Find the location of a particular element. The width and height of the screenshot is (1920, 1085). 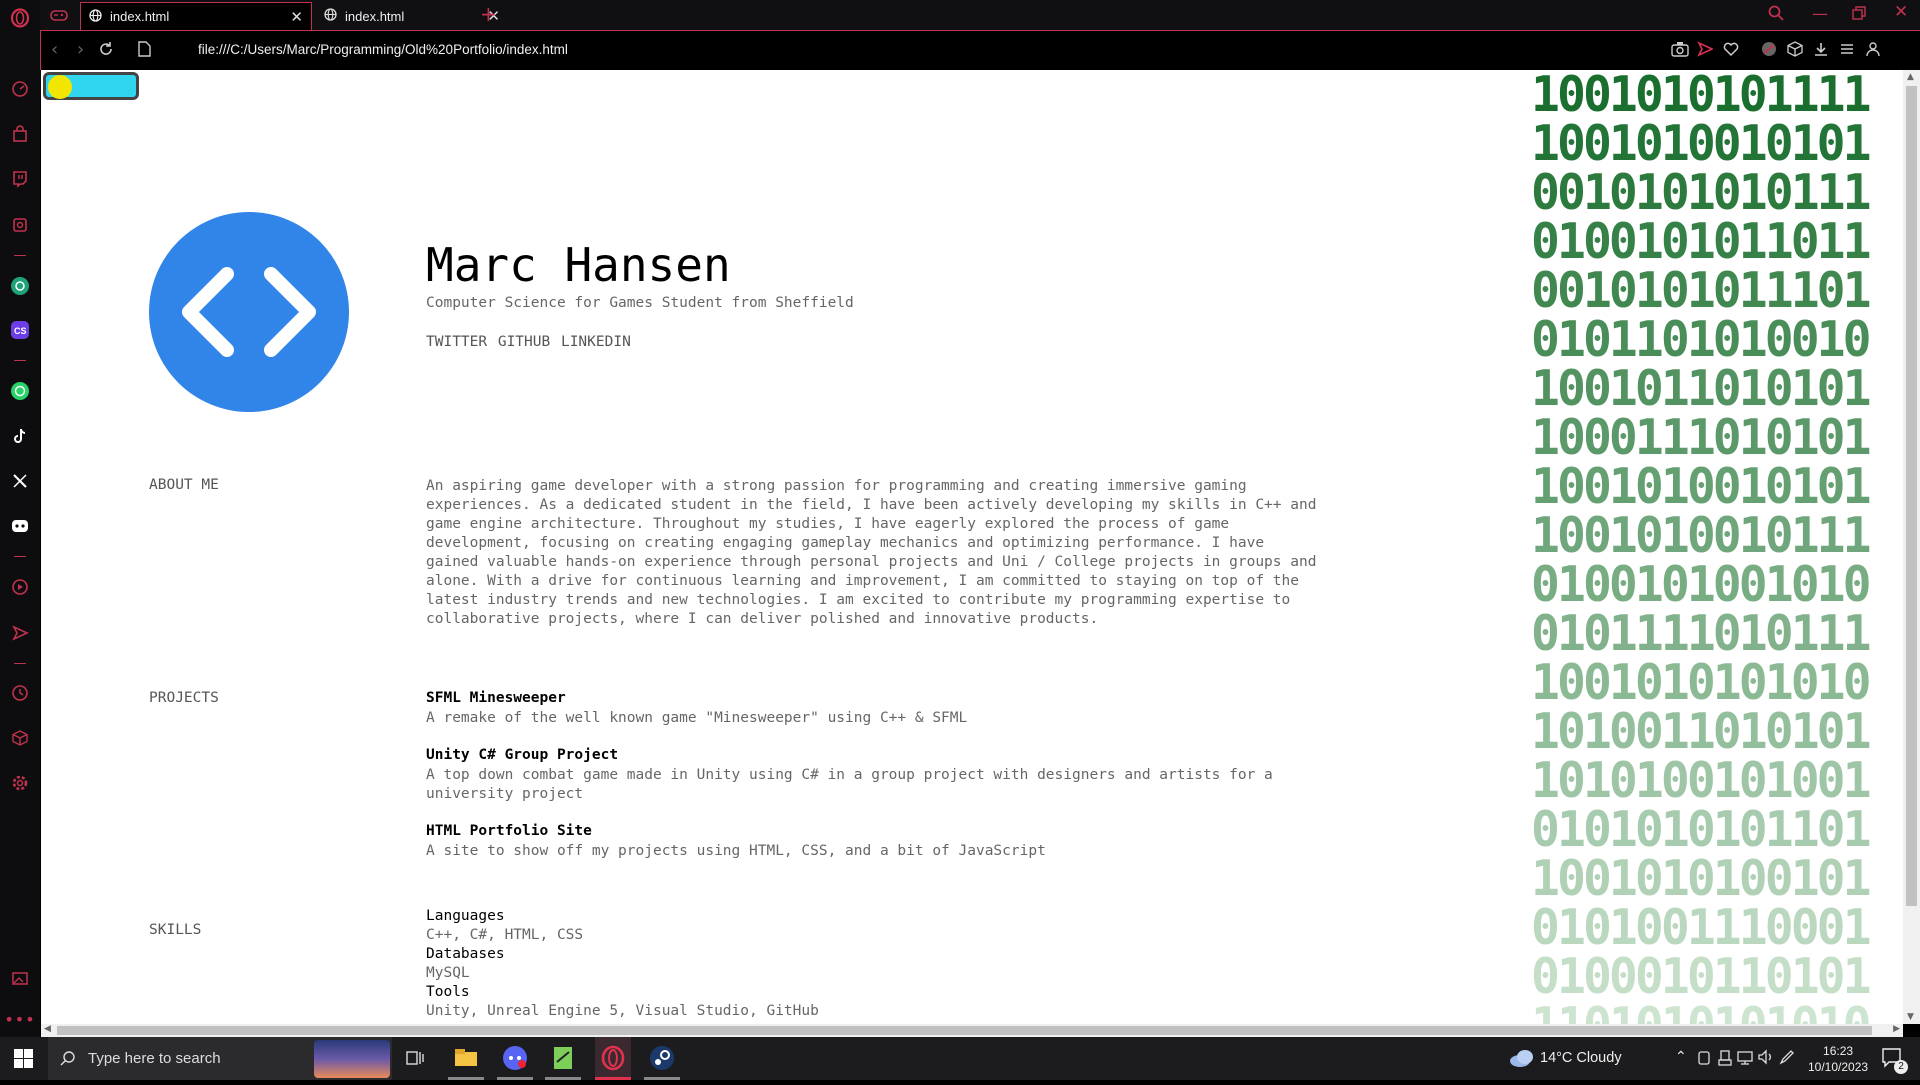

vpn-icon is located at coordinates (1769, 51).